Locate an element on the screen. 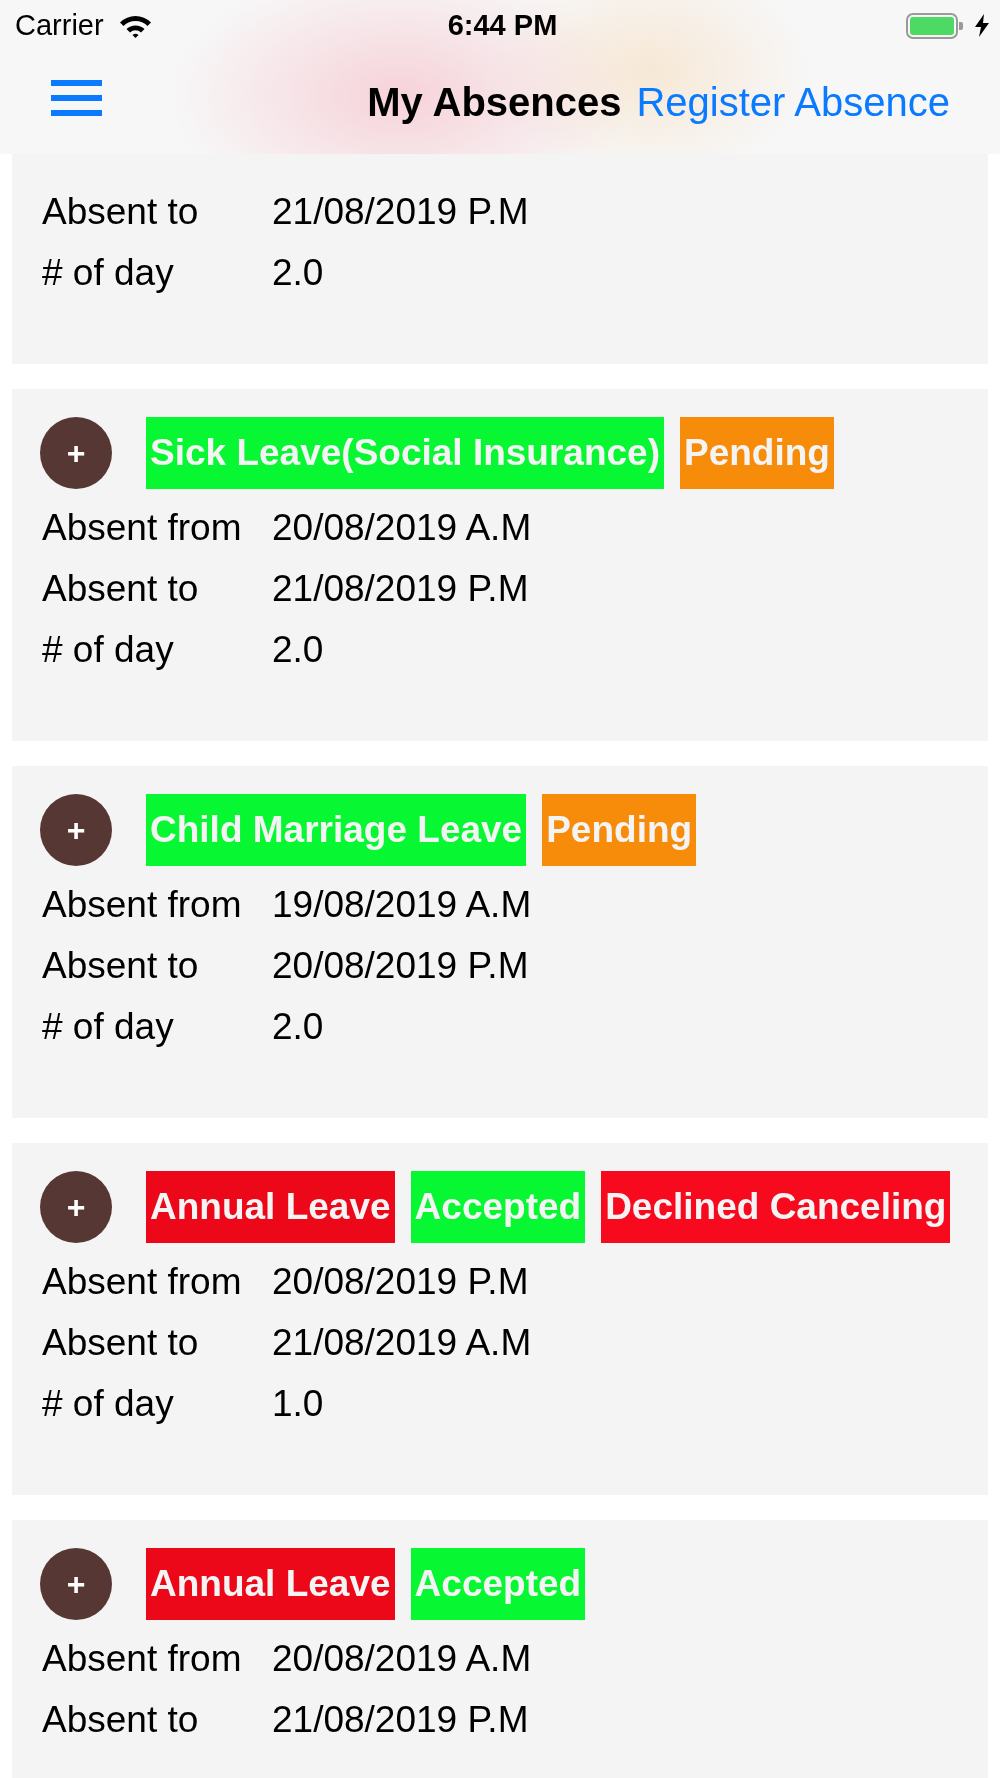 The width and height of the screenshot is (1000, 1778). status-tag: Child Marriage Leave is located at coordinates (336, 830).